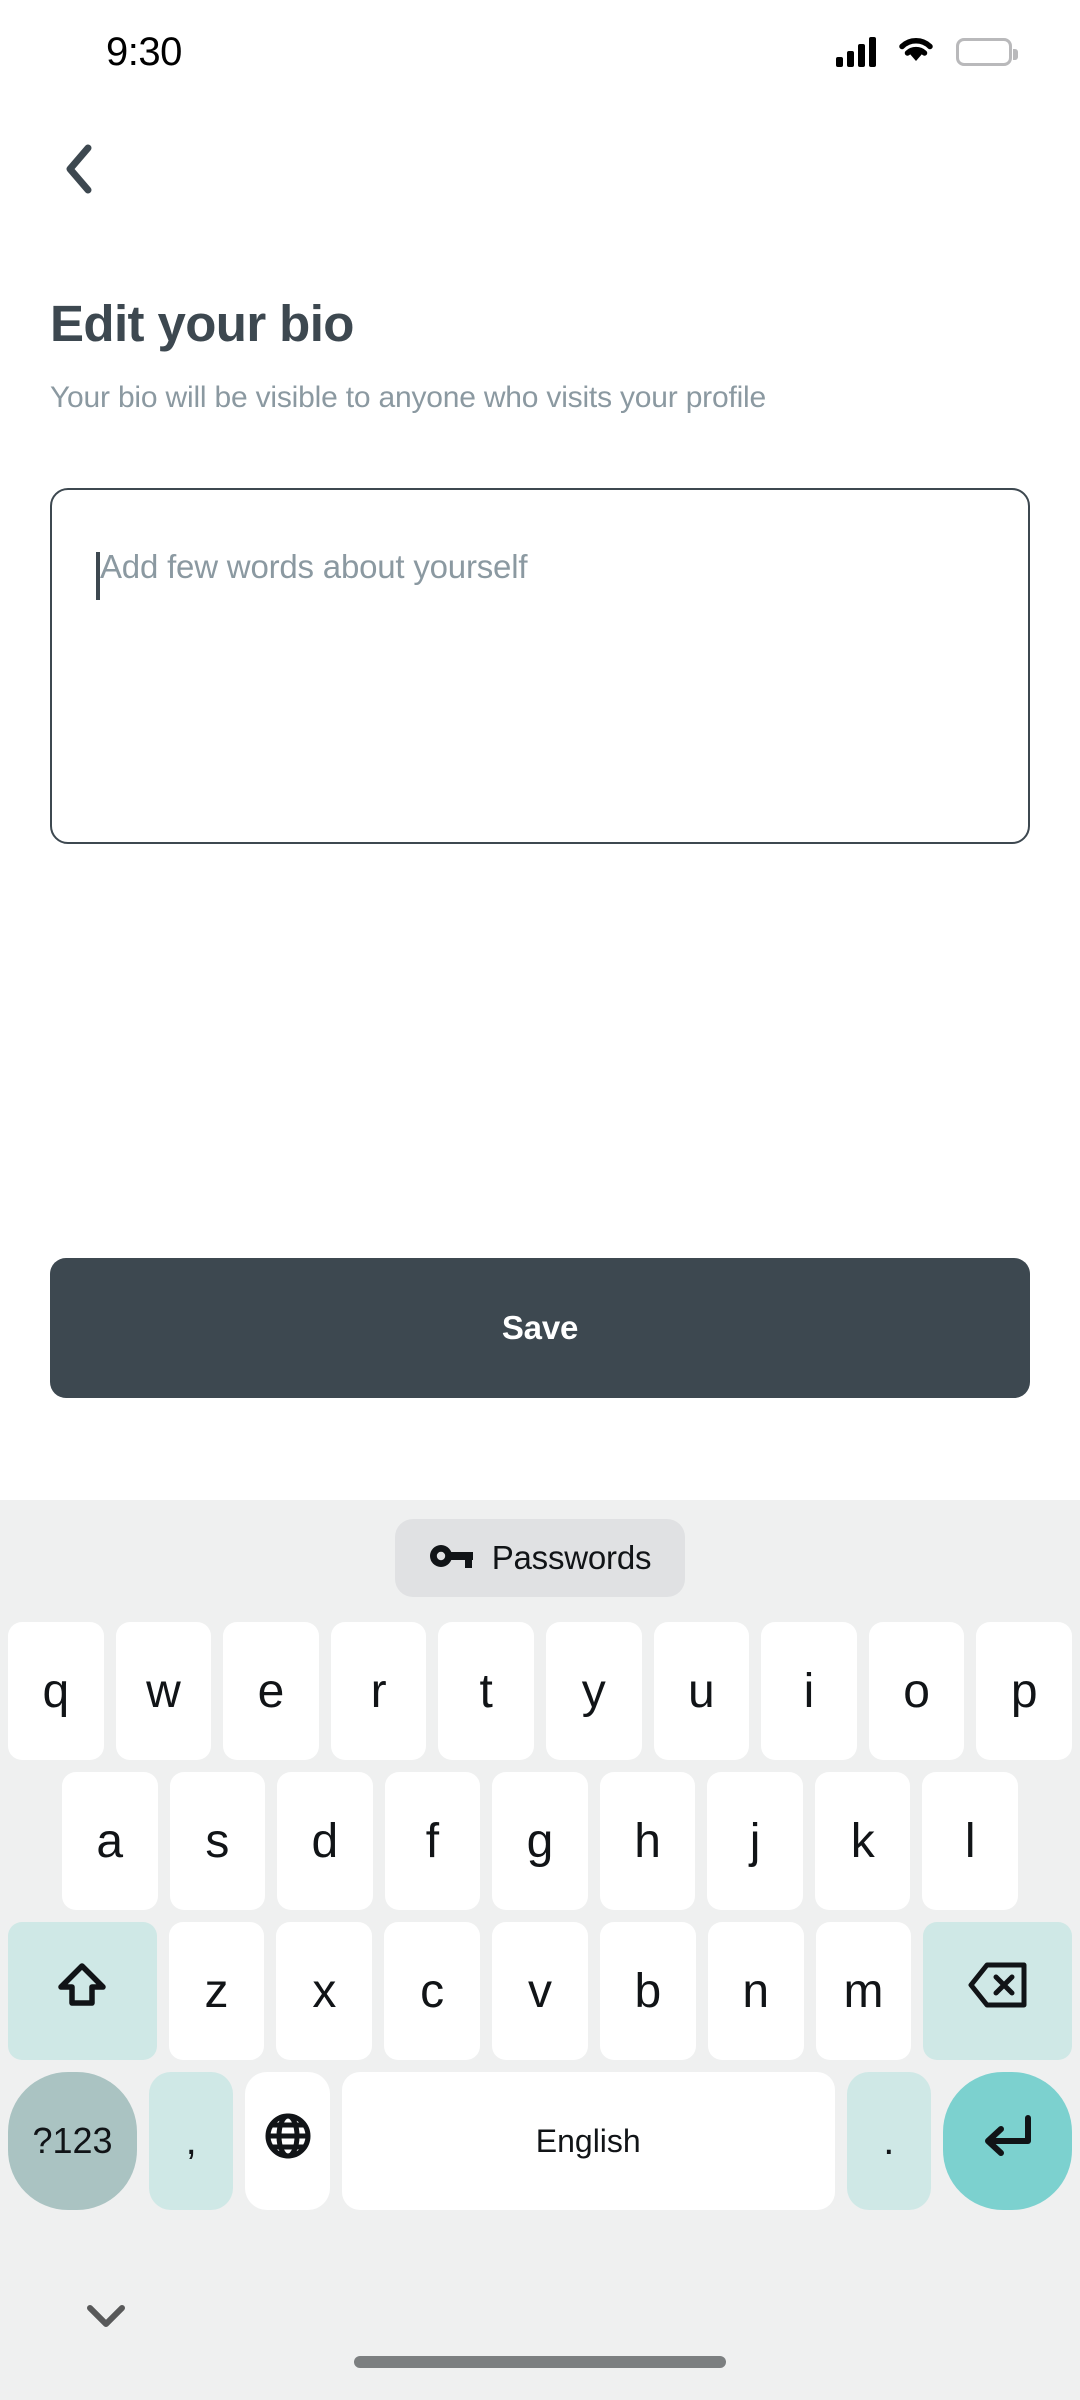 The image size is (1080, 2400). Describe the element at coordinates (324, 1991) in the screenshot. I see `key-x: x` at that location.